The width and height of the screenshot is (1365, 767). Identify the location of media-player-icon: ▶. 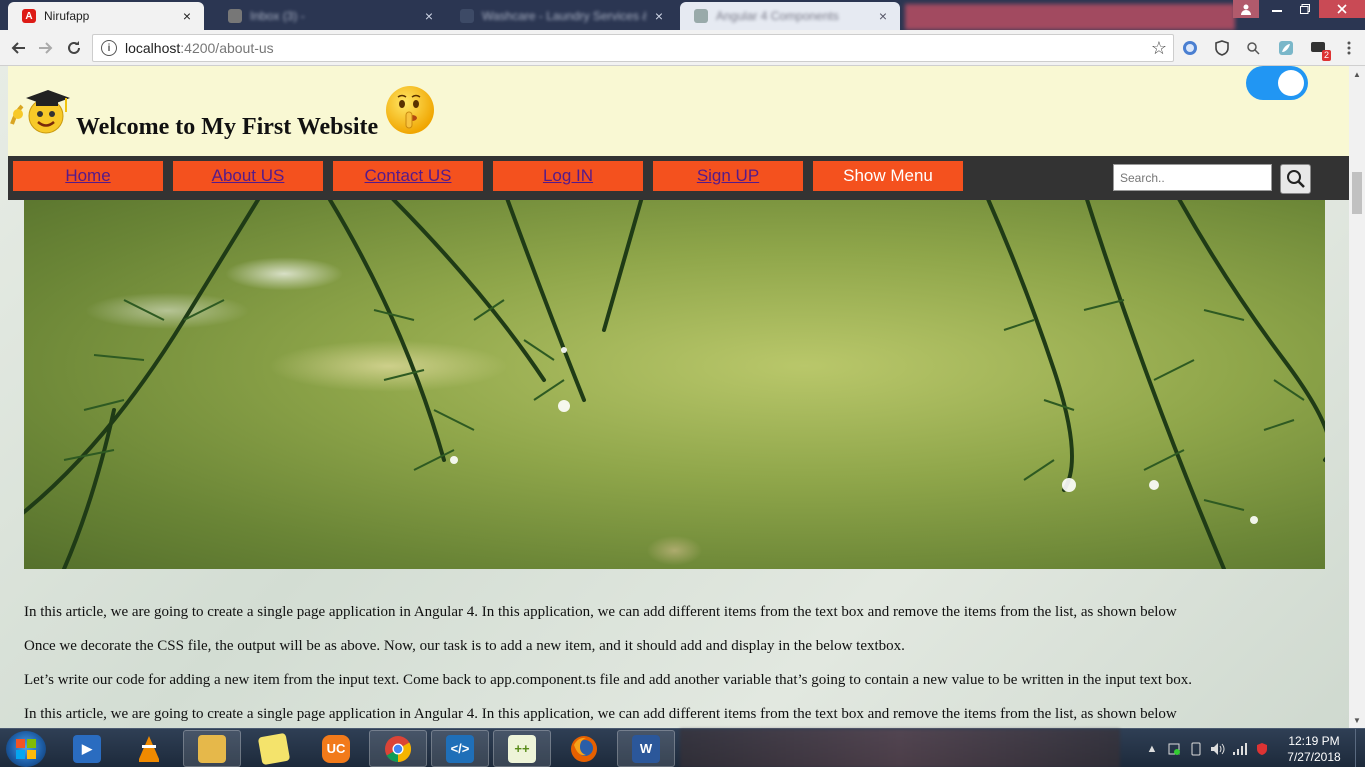
(87, 748).